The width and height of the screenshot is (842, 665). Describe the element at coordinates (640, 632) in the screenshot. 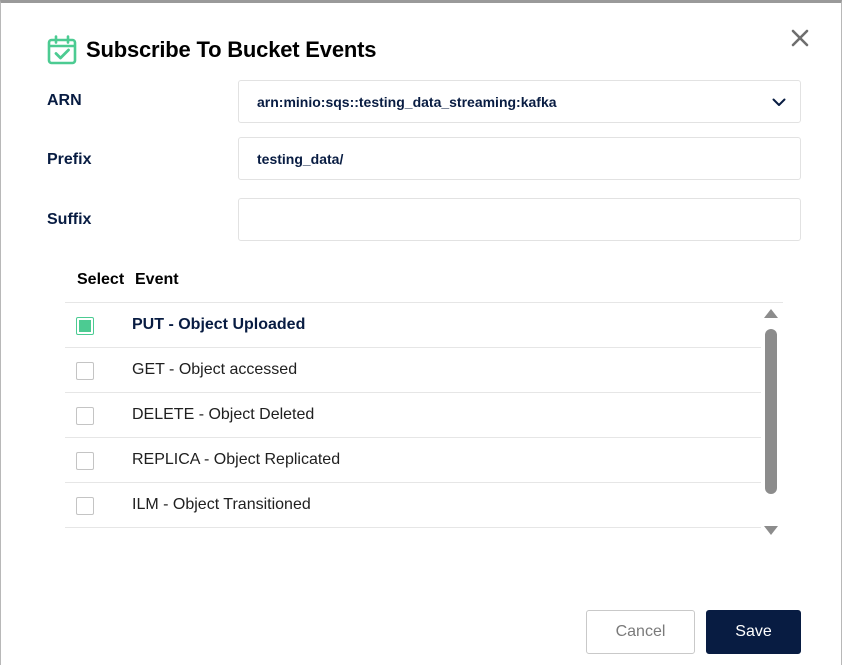

I see `cancel-button: Cancel` at that location.